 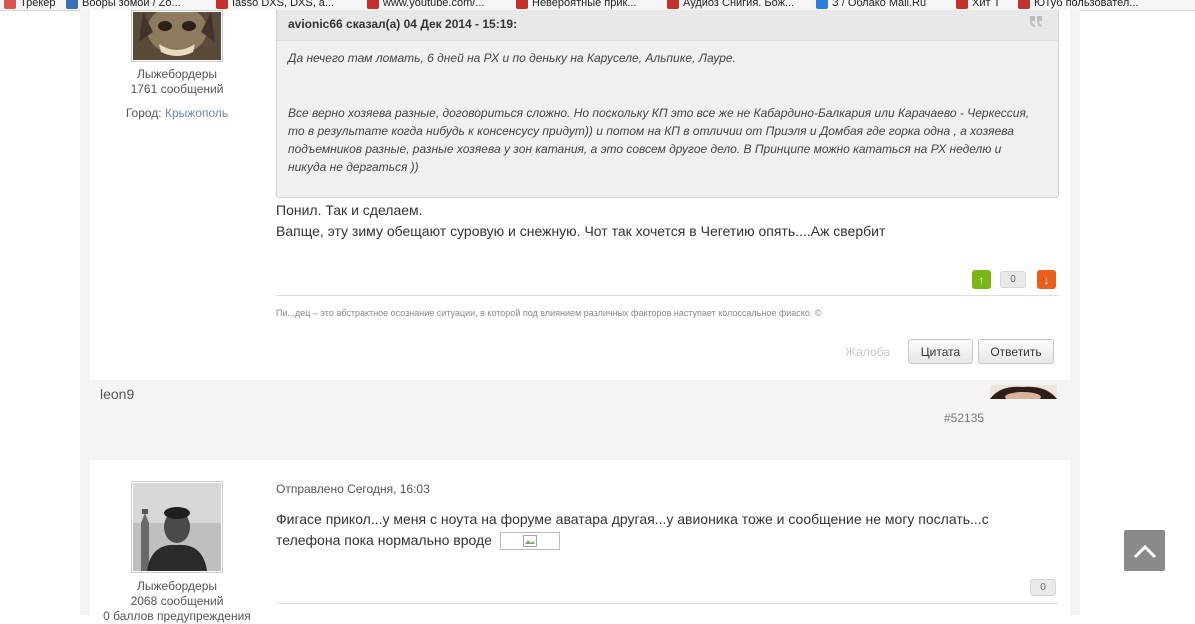 I want to click on messages-count: 2068 сообщений, so click(x=177, y=601).